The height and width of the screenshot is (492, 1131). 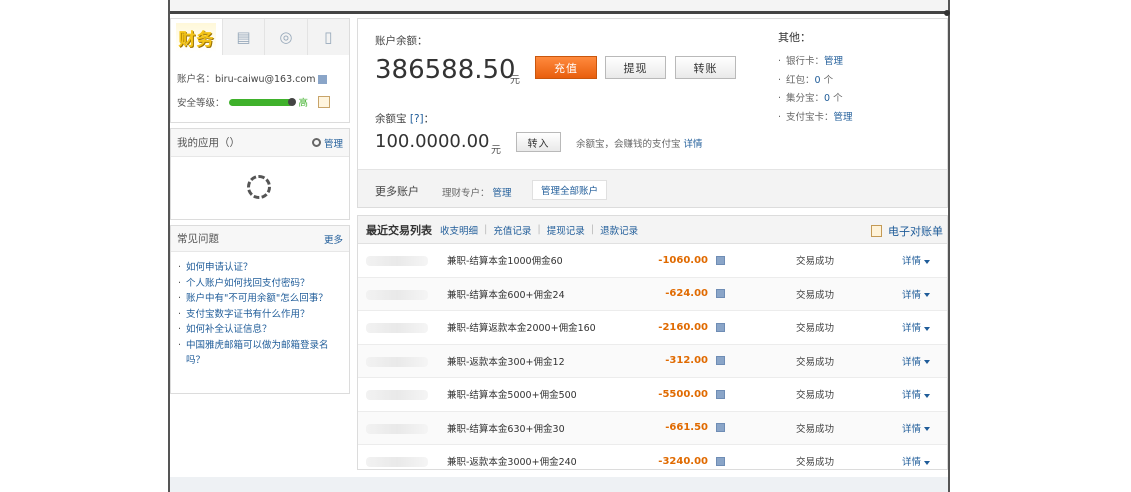 I want to click on transaction-row: 兼职-结算本金630+佣金30 -661.50 交易成功 详情, so click(x=652, y=428).